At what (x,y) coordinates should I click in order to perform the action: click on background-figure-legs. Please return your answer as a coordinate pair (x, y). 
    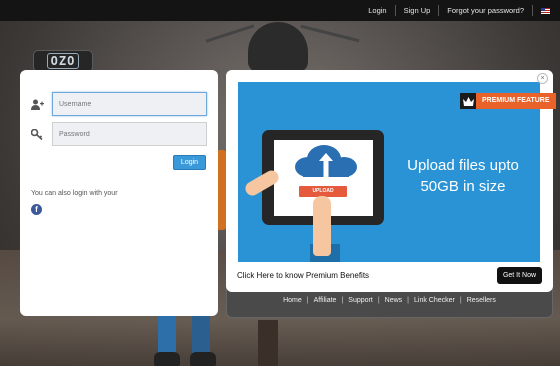
    Looking at the image, I should click on (190, 338).